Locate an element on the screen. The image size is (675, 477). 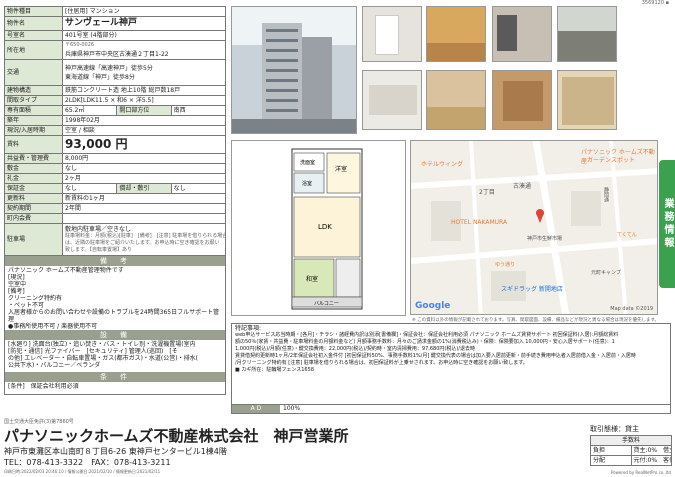
transit-line1: 神戸高速線「高速神戸」徒歩5分 is located at coordinates (109, 68).